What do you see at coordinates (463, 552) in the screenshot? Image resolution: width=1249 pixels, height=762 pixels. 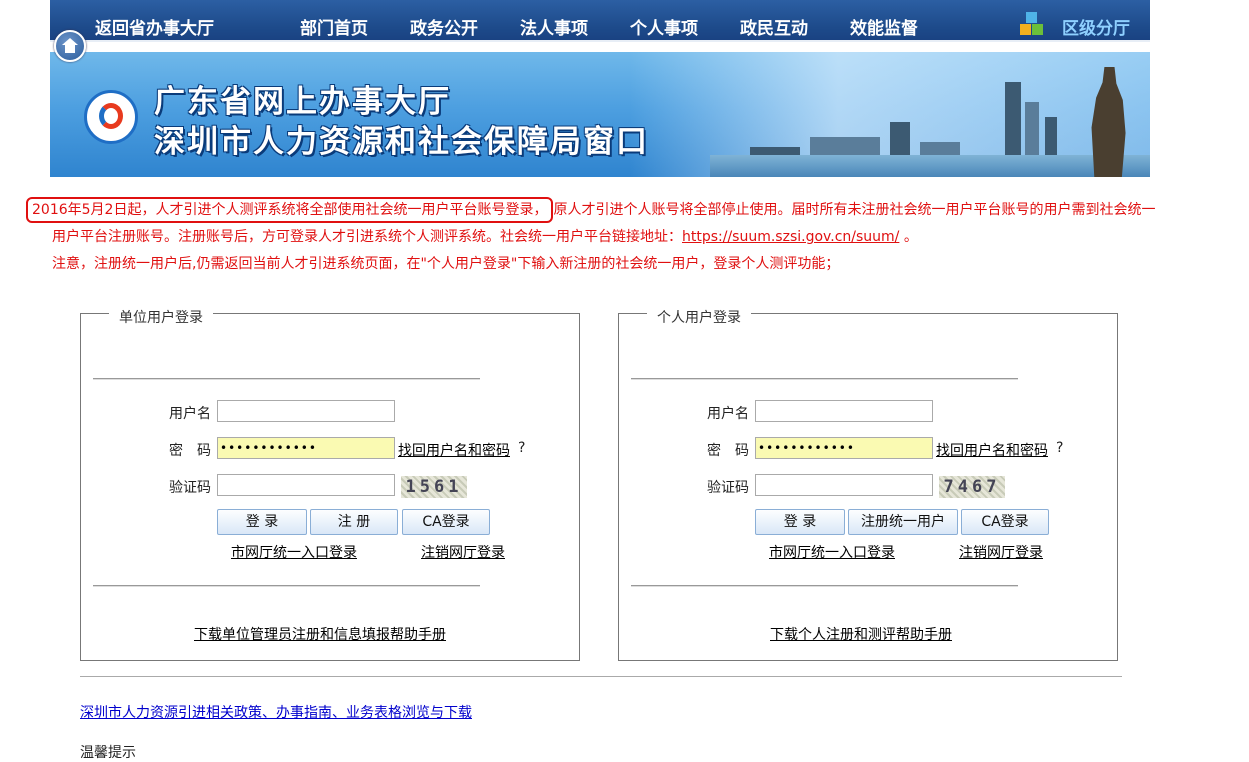 I see `unit-logout-link: 注销网厅登录` at bounding box center [463, 552].